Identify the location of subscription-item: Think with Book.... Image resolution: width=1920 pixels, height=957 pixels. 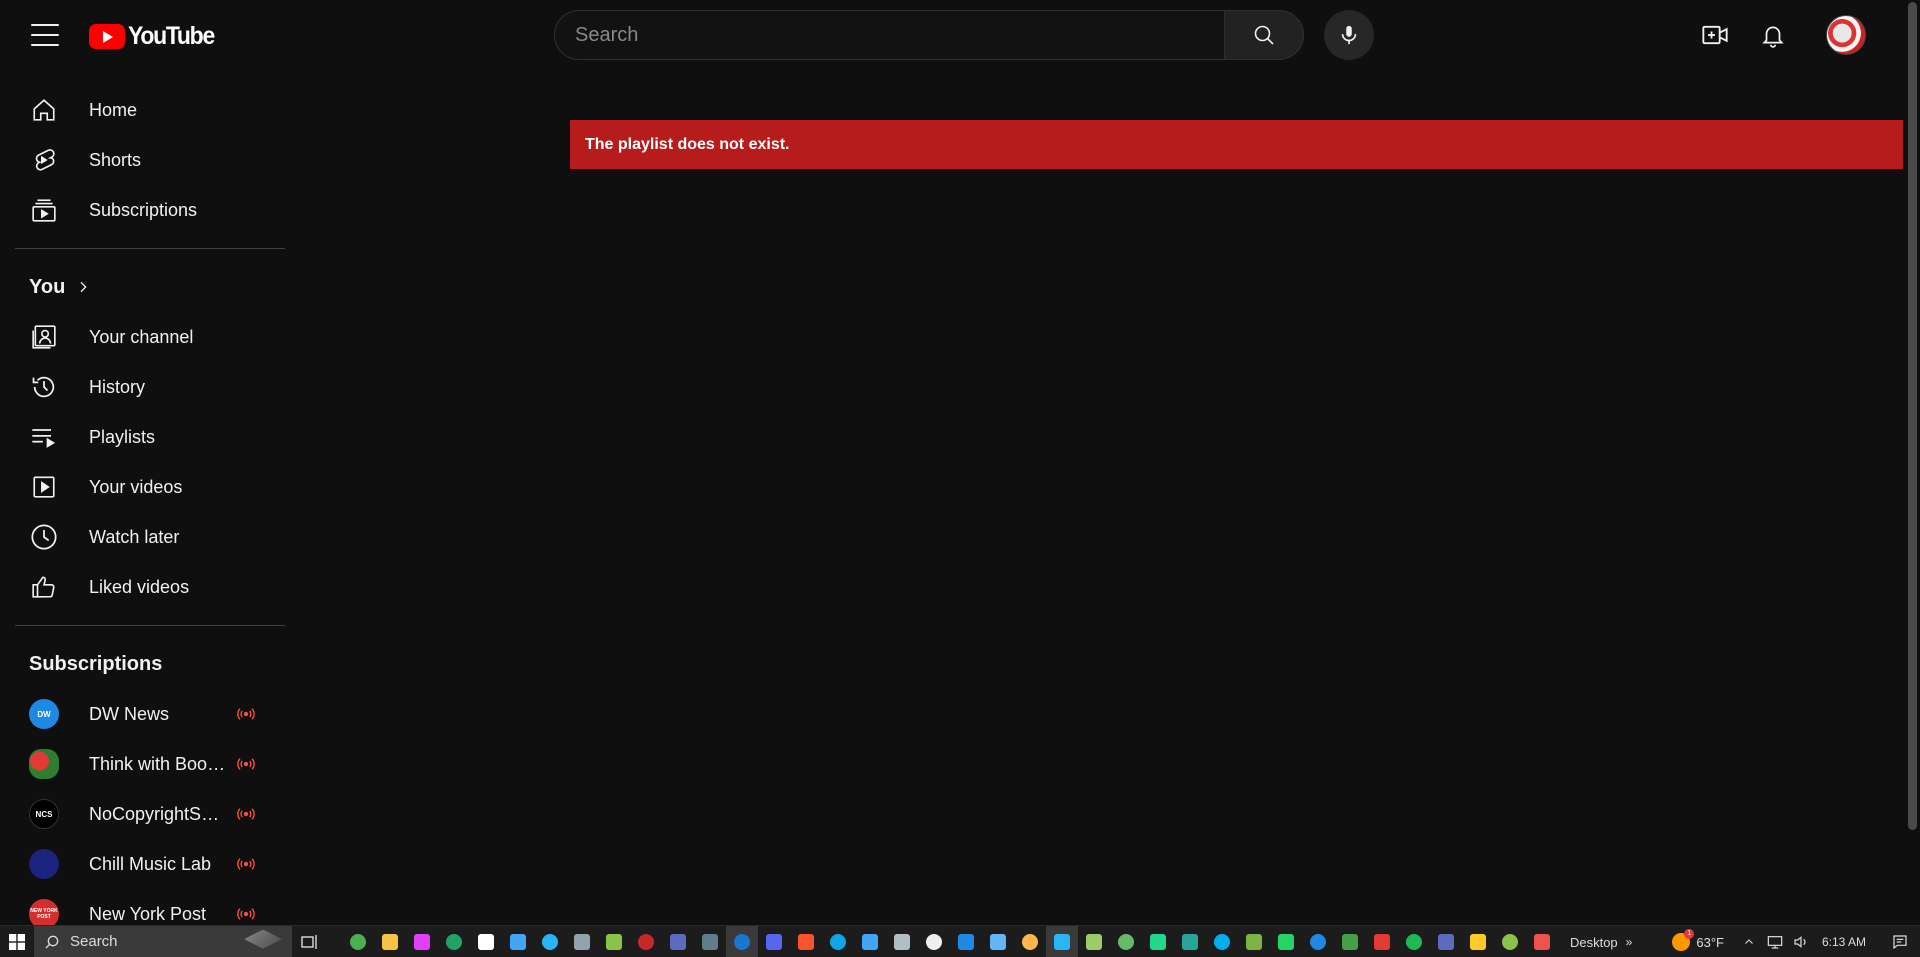
(144, 764).